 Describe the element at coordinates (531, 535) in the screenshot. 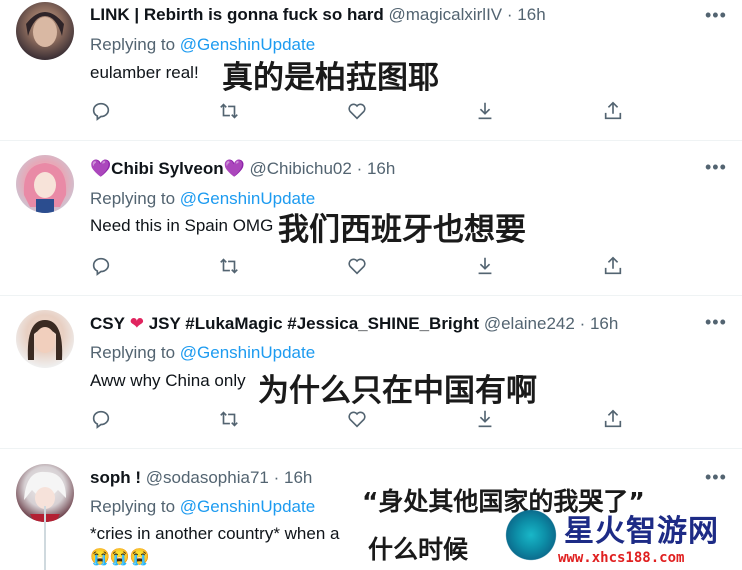

I see `watermark-logo-icon` at that location.